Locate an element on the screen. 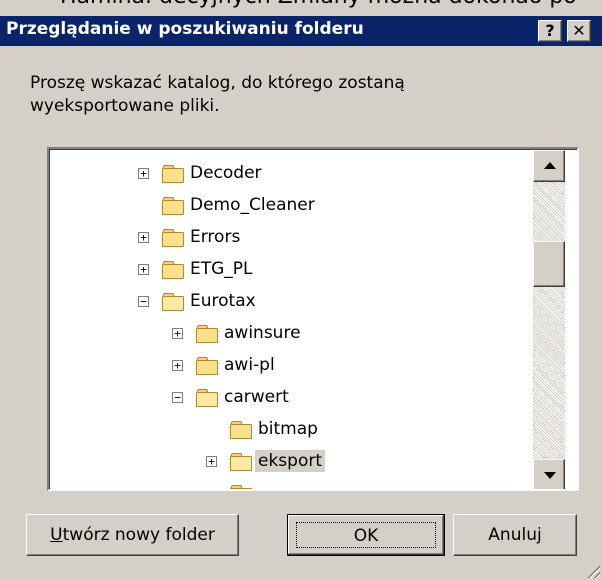 This screenshot has width=602, height=580. new-folder-accelerator: U is located at coordinates (56, 535).